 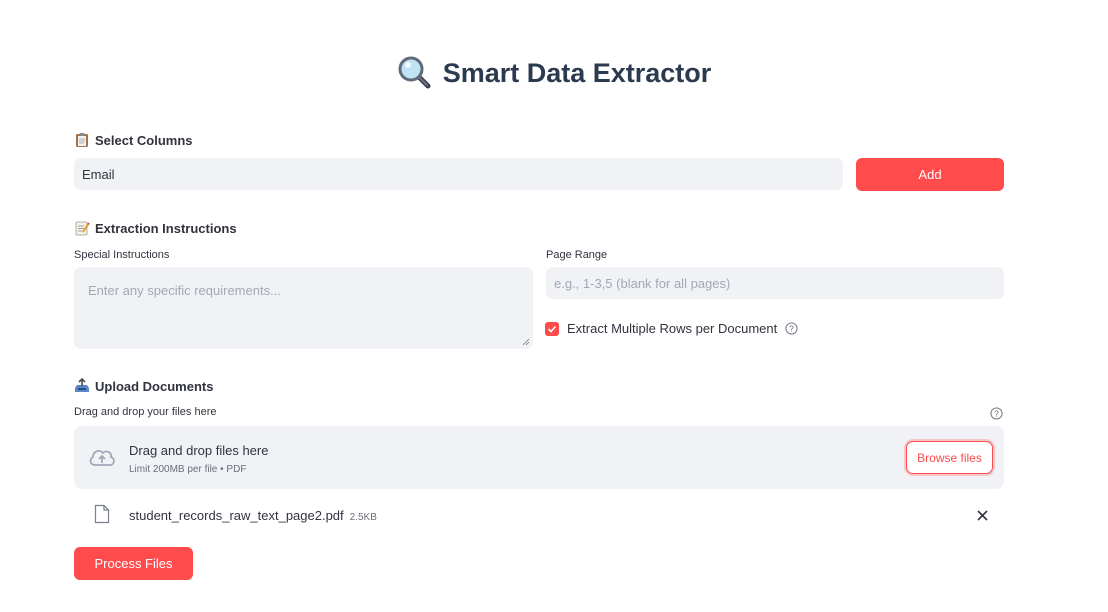 What do you see at coordinates (236, 515) in the screenshot?
I see `file-name: student_records_raw_text_page2.pdf` at bounding box center [236, 515].